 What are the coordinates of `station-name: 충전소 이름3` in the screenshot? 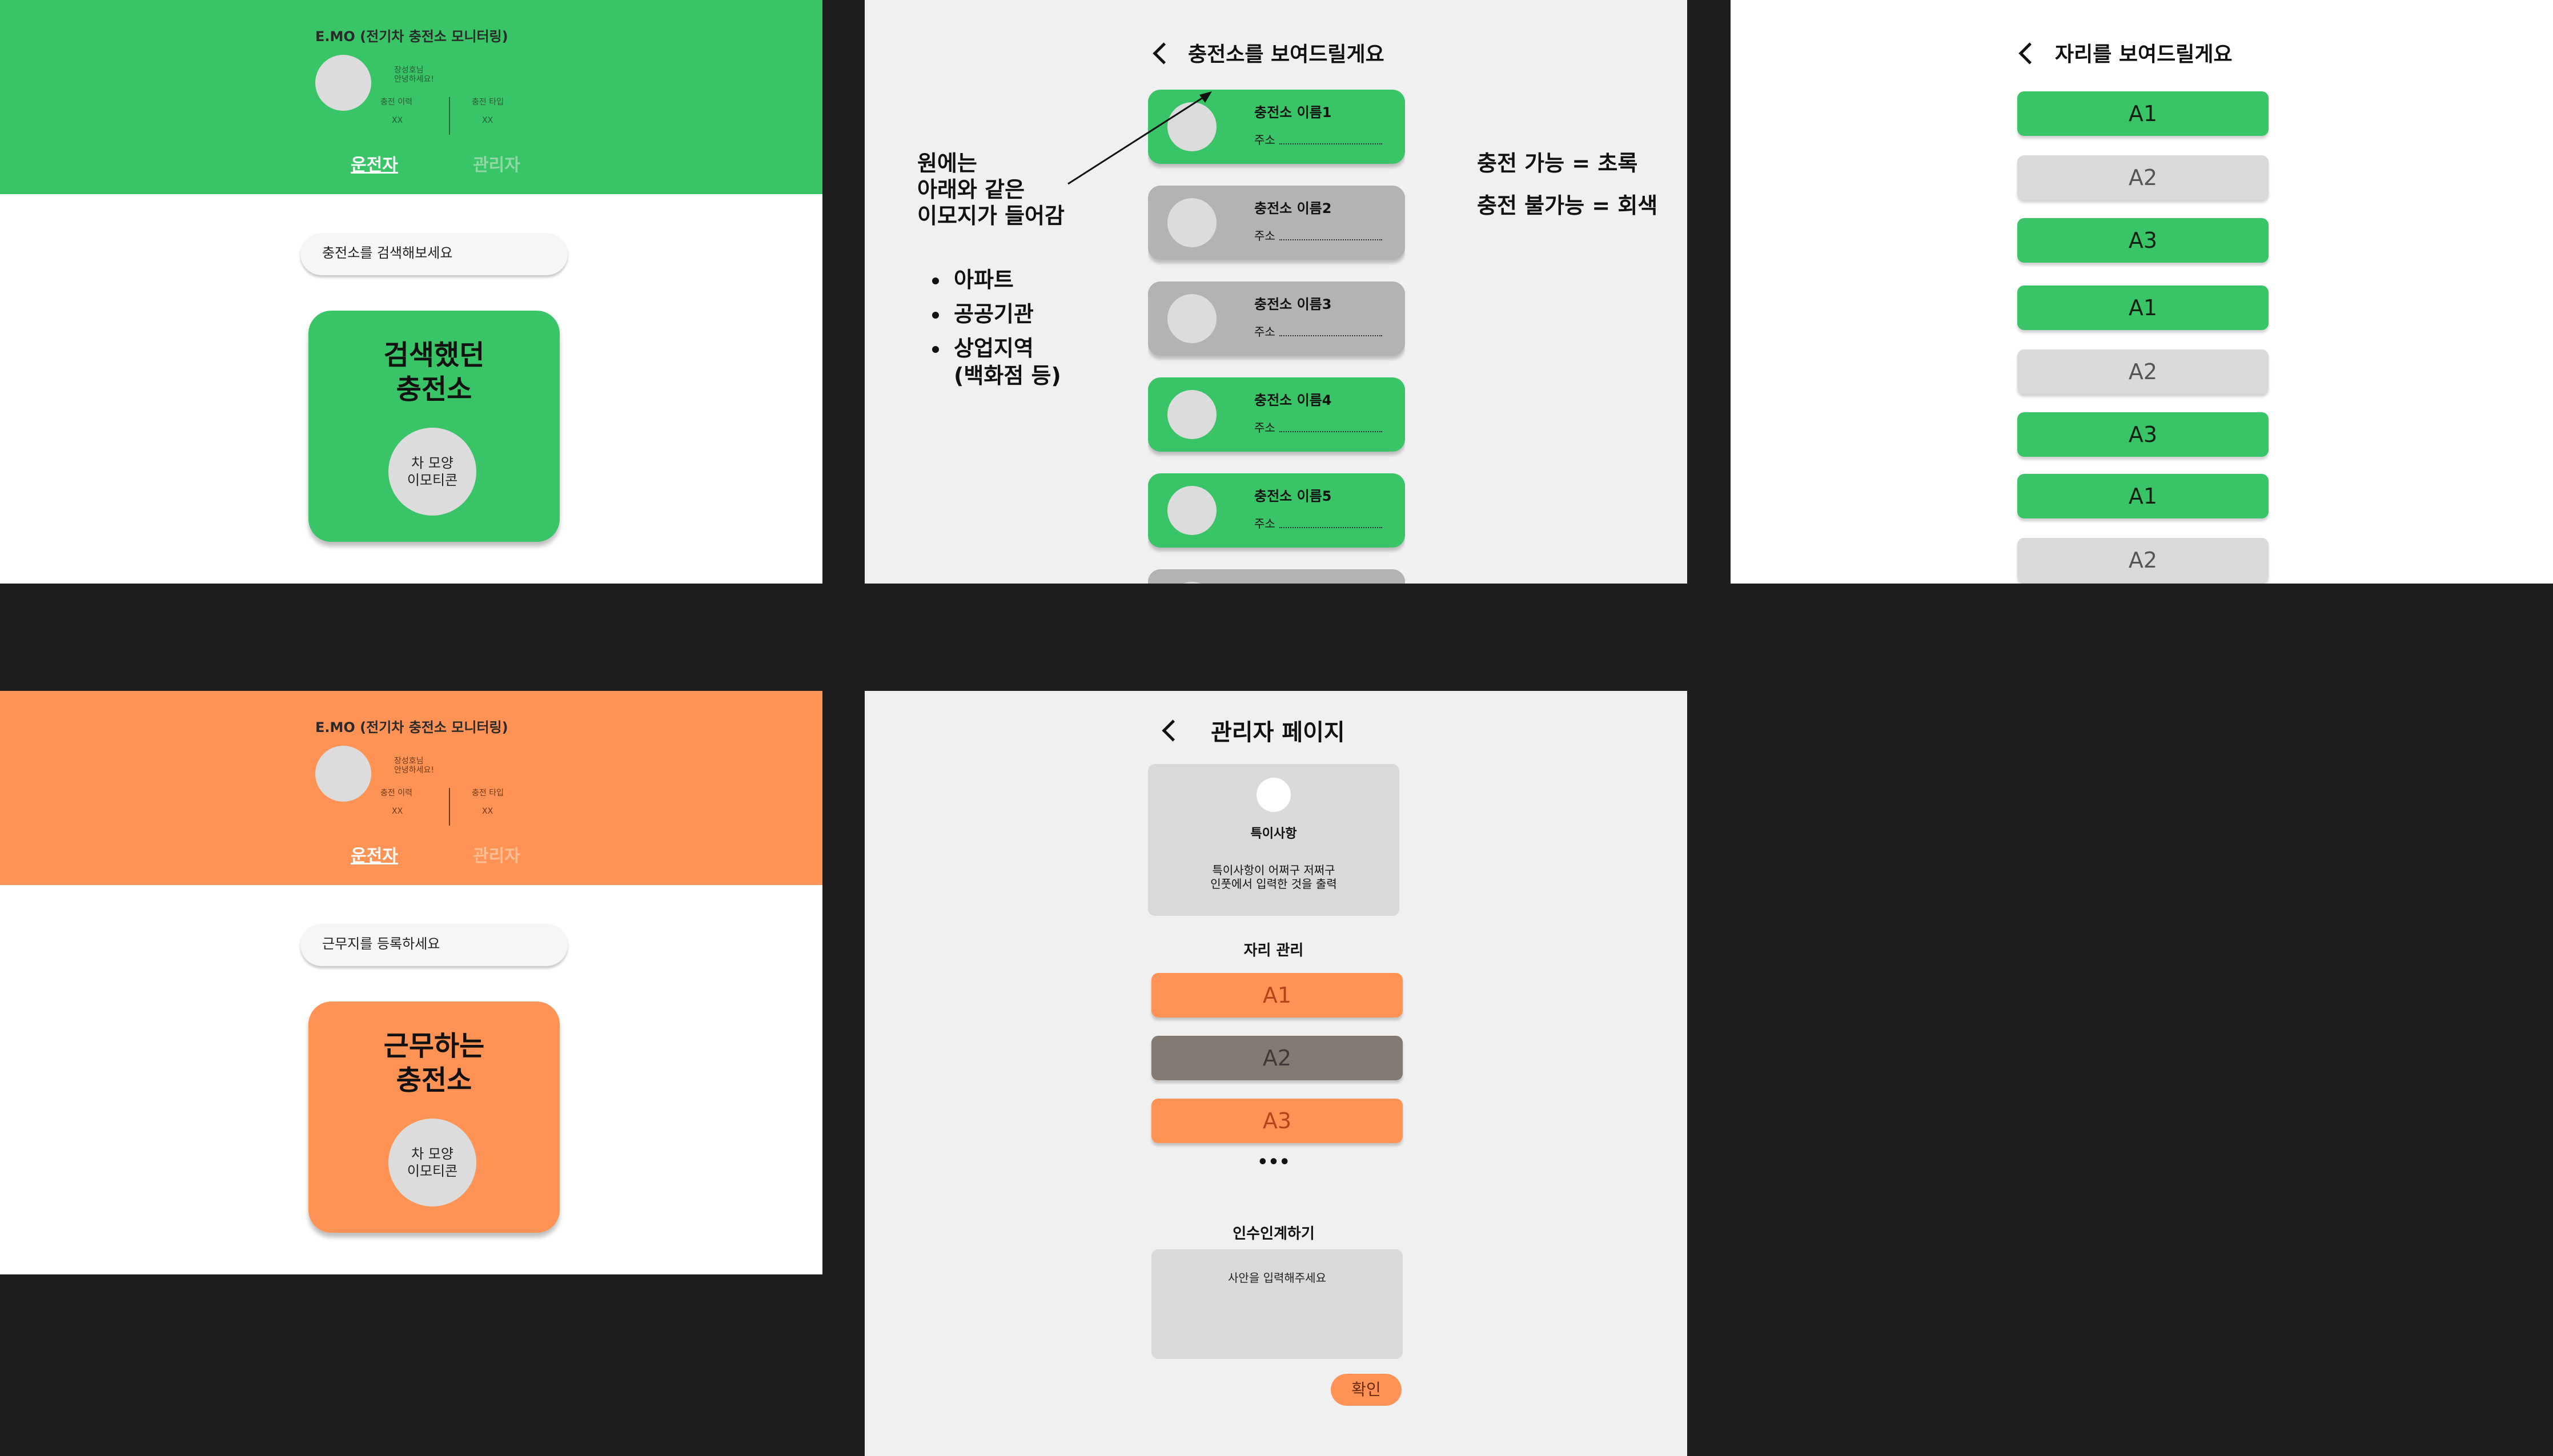 It's located at (1293, 304).